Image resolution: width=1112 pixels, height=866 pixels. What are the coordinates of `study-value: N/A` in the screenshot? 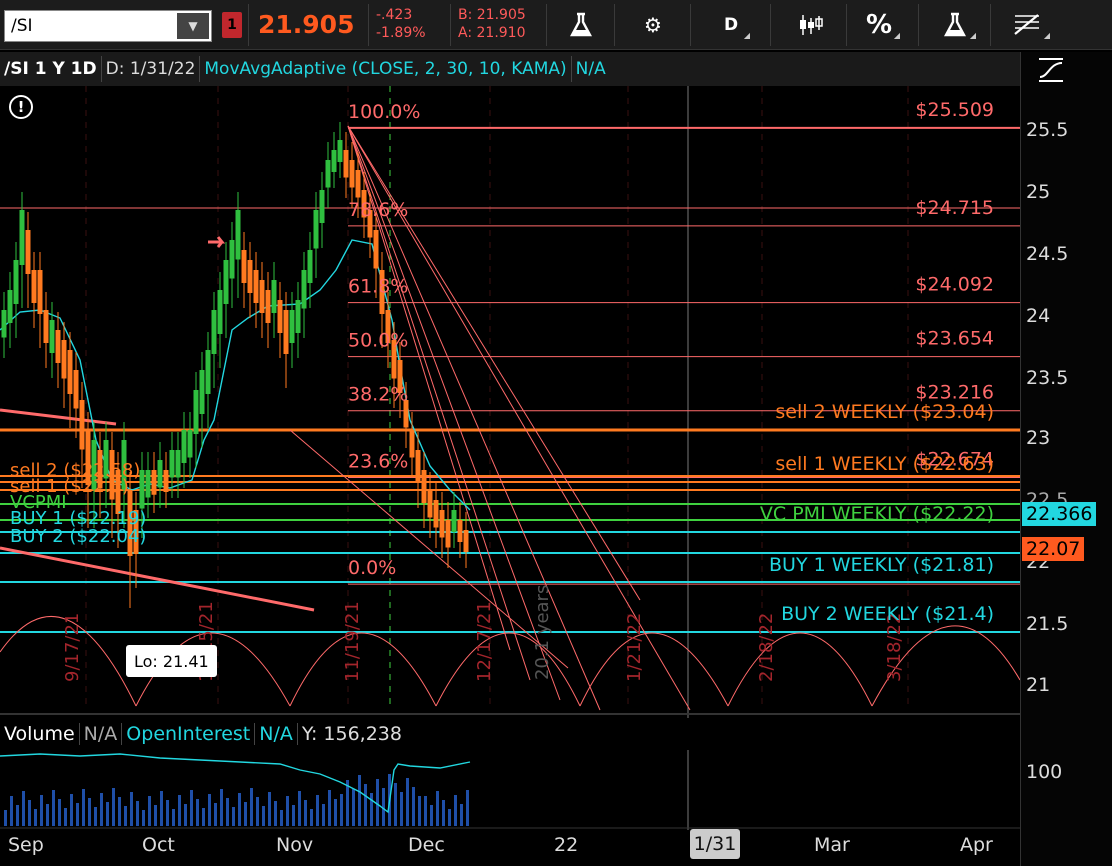 It's located at (590, 69).